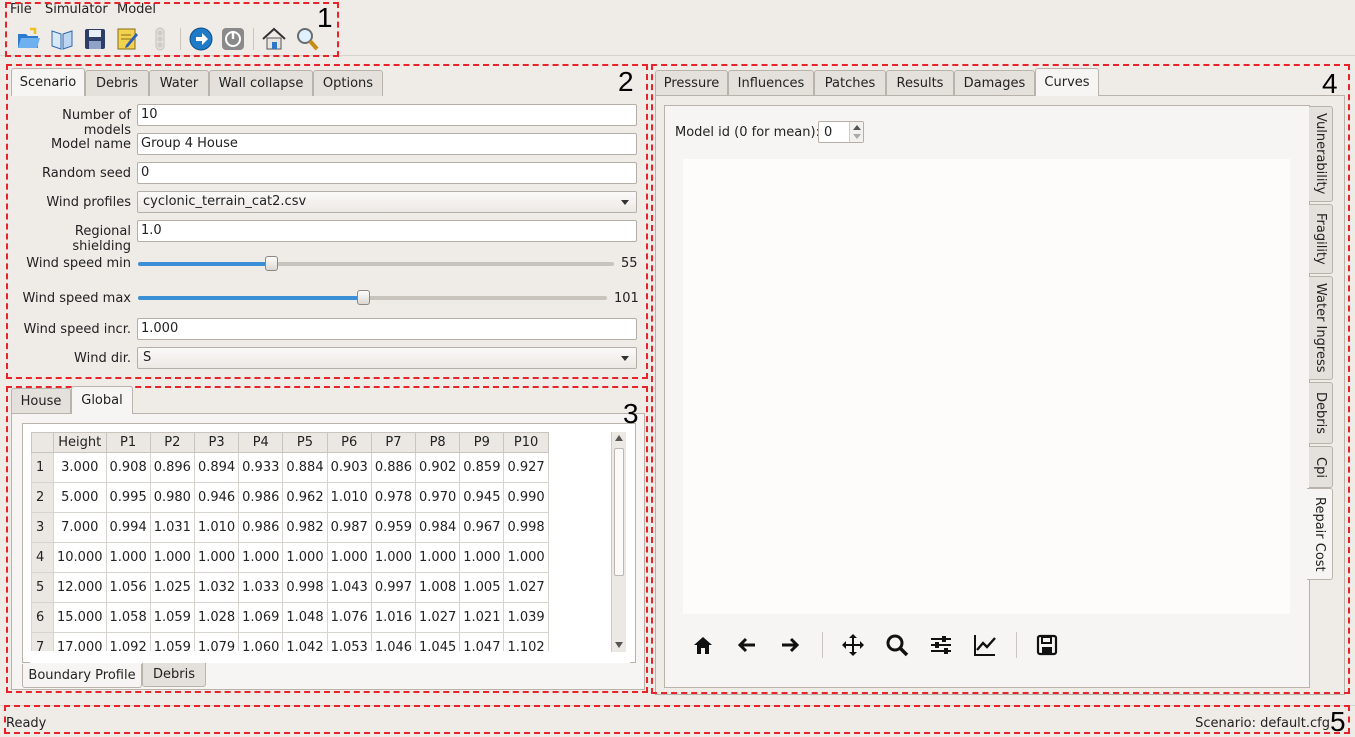 The image size is (1355, 737). I want to click on table-cell: 0.903, so click(349, 467).